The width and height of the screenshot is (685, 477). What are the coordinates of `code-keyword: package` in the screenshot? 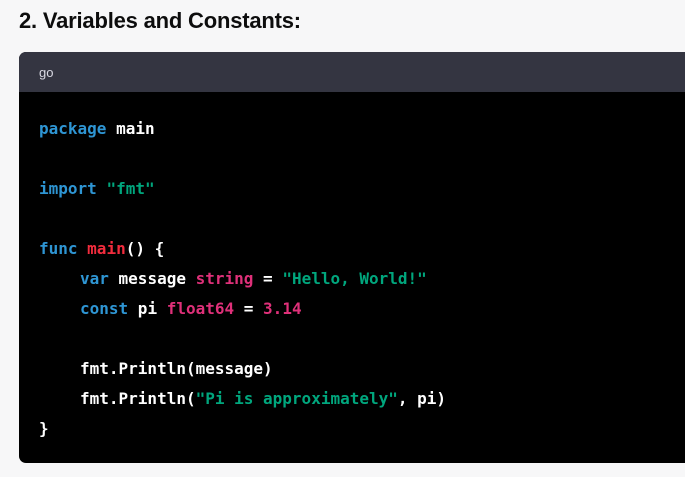 It's located at (73, 128).